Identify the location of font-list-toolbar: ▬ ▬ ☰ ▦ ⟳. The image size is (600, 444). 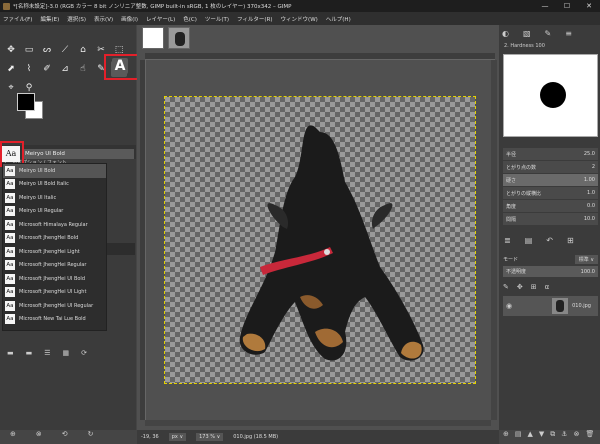
(68, 353).